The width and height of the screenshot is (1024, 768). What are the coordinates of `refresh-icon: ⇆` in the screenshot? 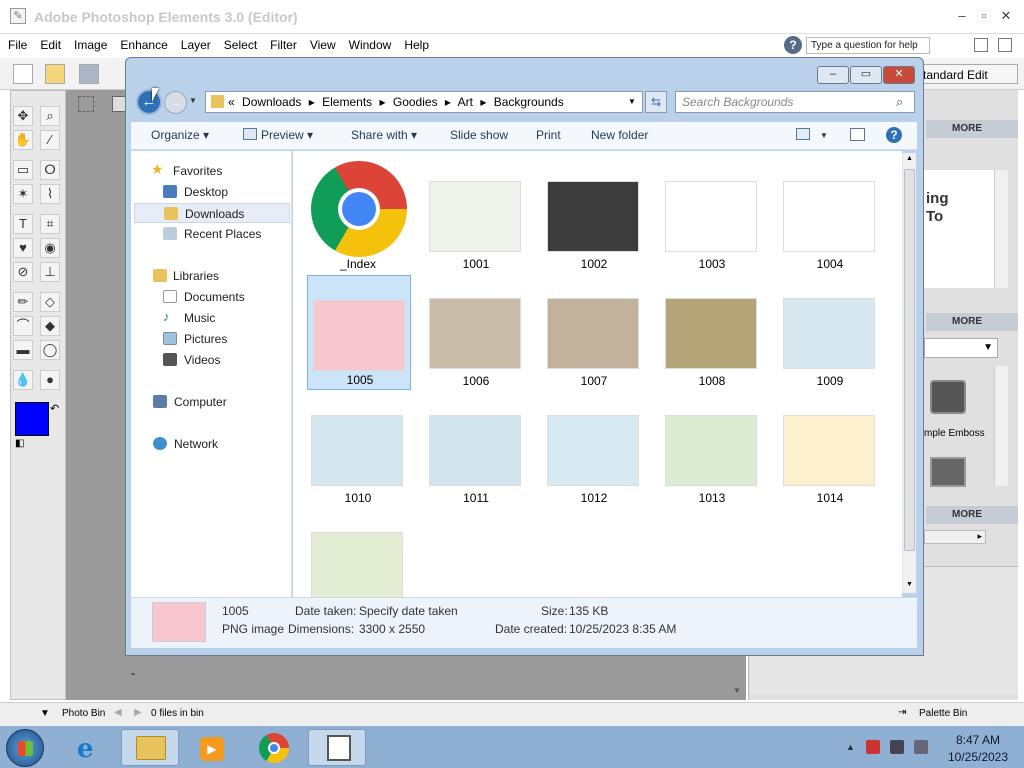 It's located at (656, 102).